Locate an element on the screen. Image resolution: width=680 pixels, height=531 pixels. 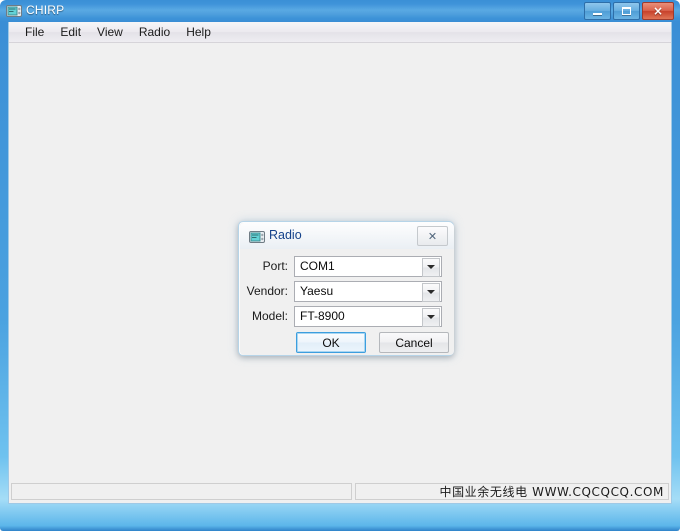
maximize-icon is located at coordinates (626, 11).